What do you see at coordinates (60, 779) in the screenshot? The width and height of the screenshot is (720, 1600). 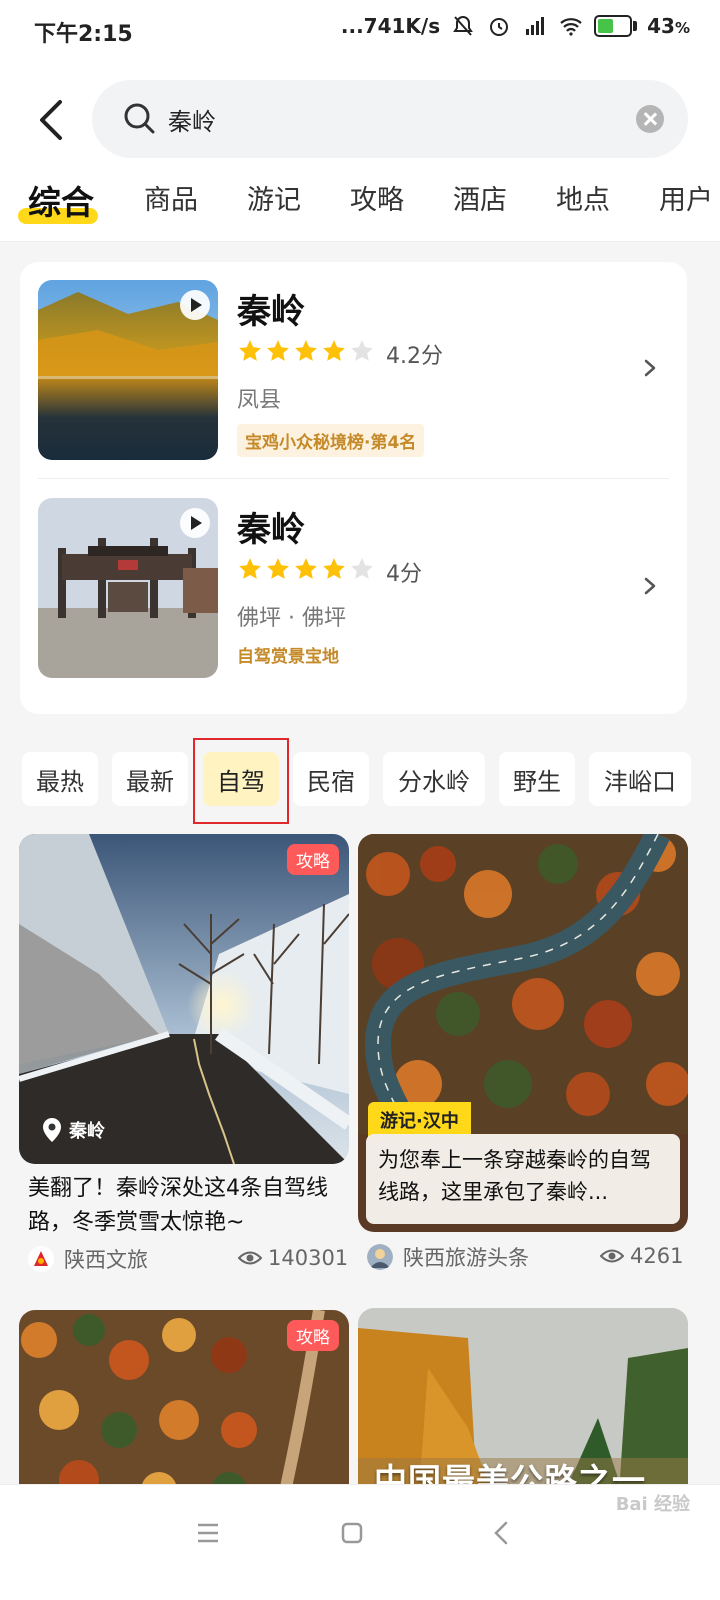 I see `filter-hot: 最热` at bounding box center [60, 779].